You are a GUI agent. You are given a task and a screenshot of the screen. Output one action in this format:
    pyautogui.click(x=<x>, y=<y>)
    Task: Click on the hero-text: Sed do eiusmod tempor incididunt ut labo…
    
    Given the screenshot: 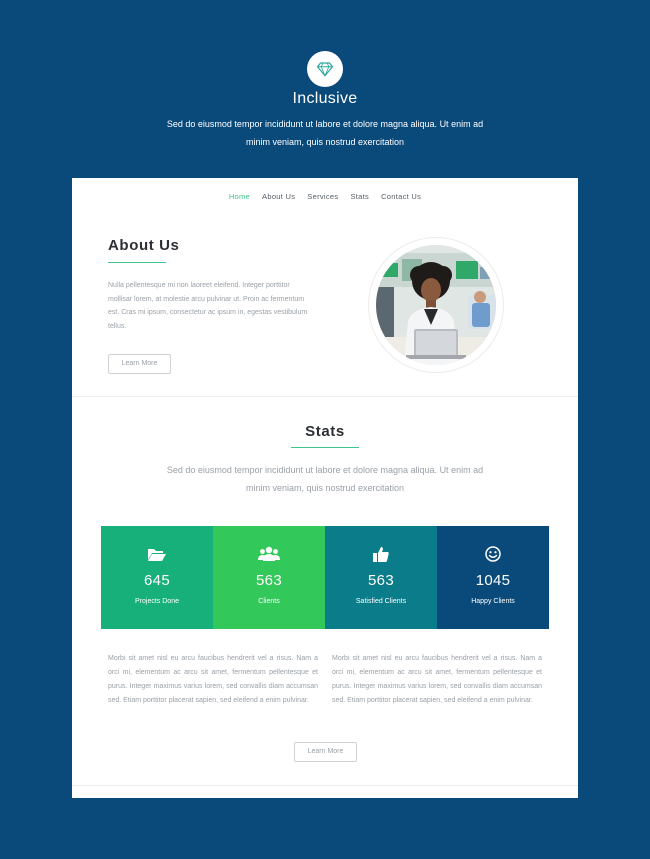 What is the action you would take?
    pyautogui.click(x=325, y=133)
    